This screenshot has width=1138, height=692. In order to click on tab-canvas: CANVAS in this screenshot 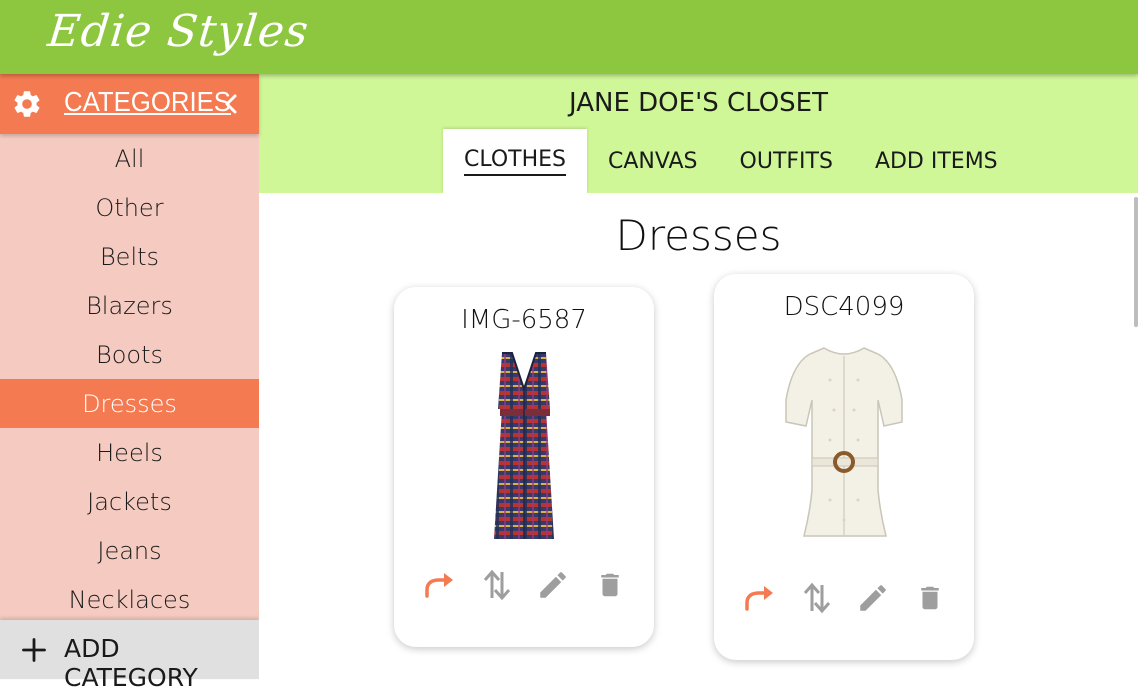, I will do `click(653, 161)`.